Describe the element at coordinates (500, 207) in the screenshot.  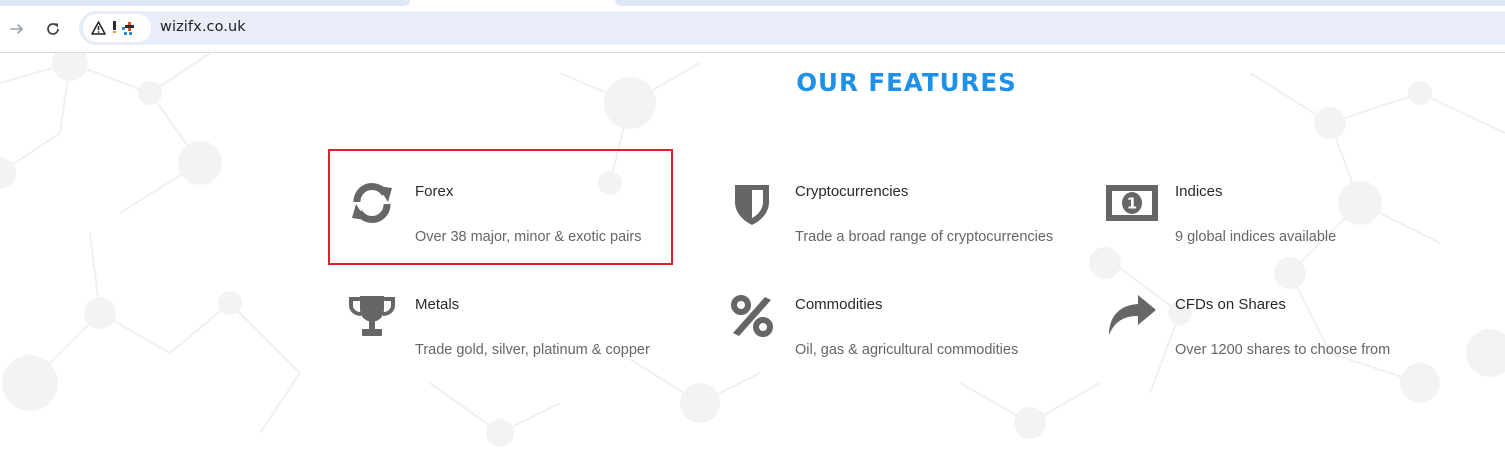
I see `highlight-box` at that location.